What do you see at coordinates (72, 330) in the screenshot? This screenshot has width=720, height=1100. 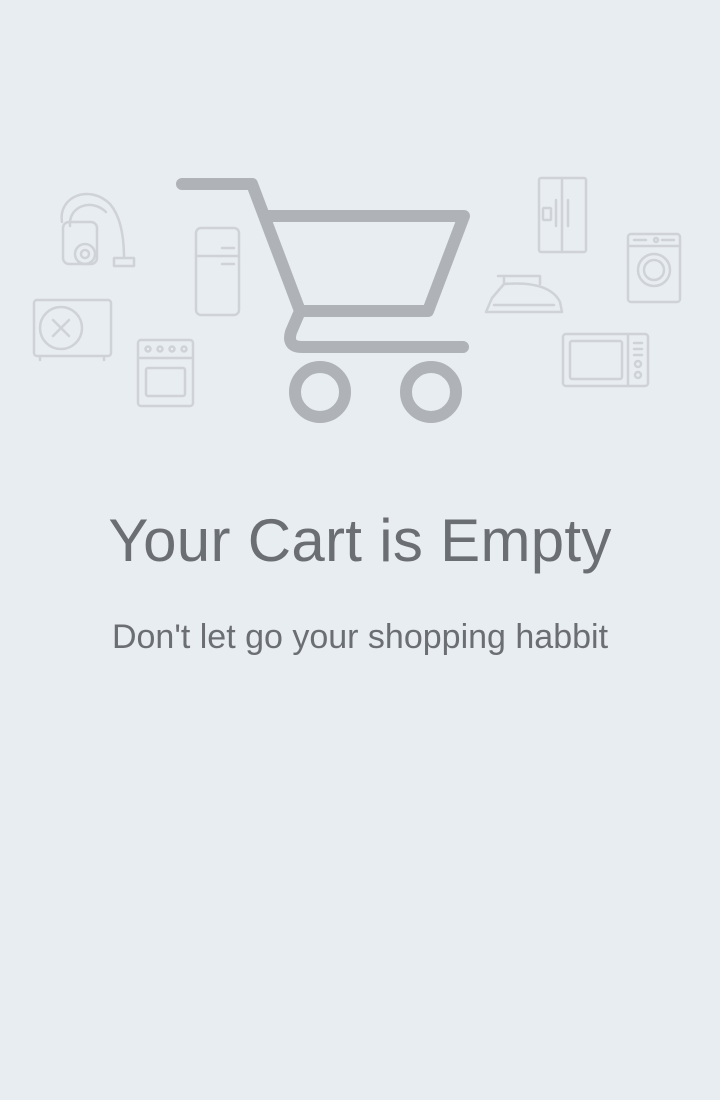 I see `air-conditioner-icon` at bounding box center [72, 330].